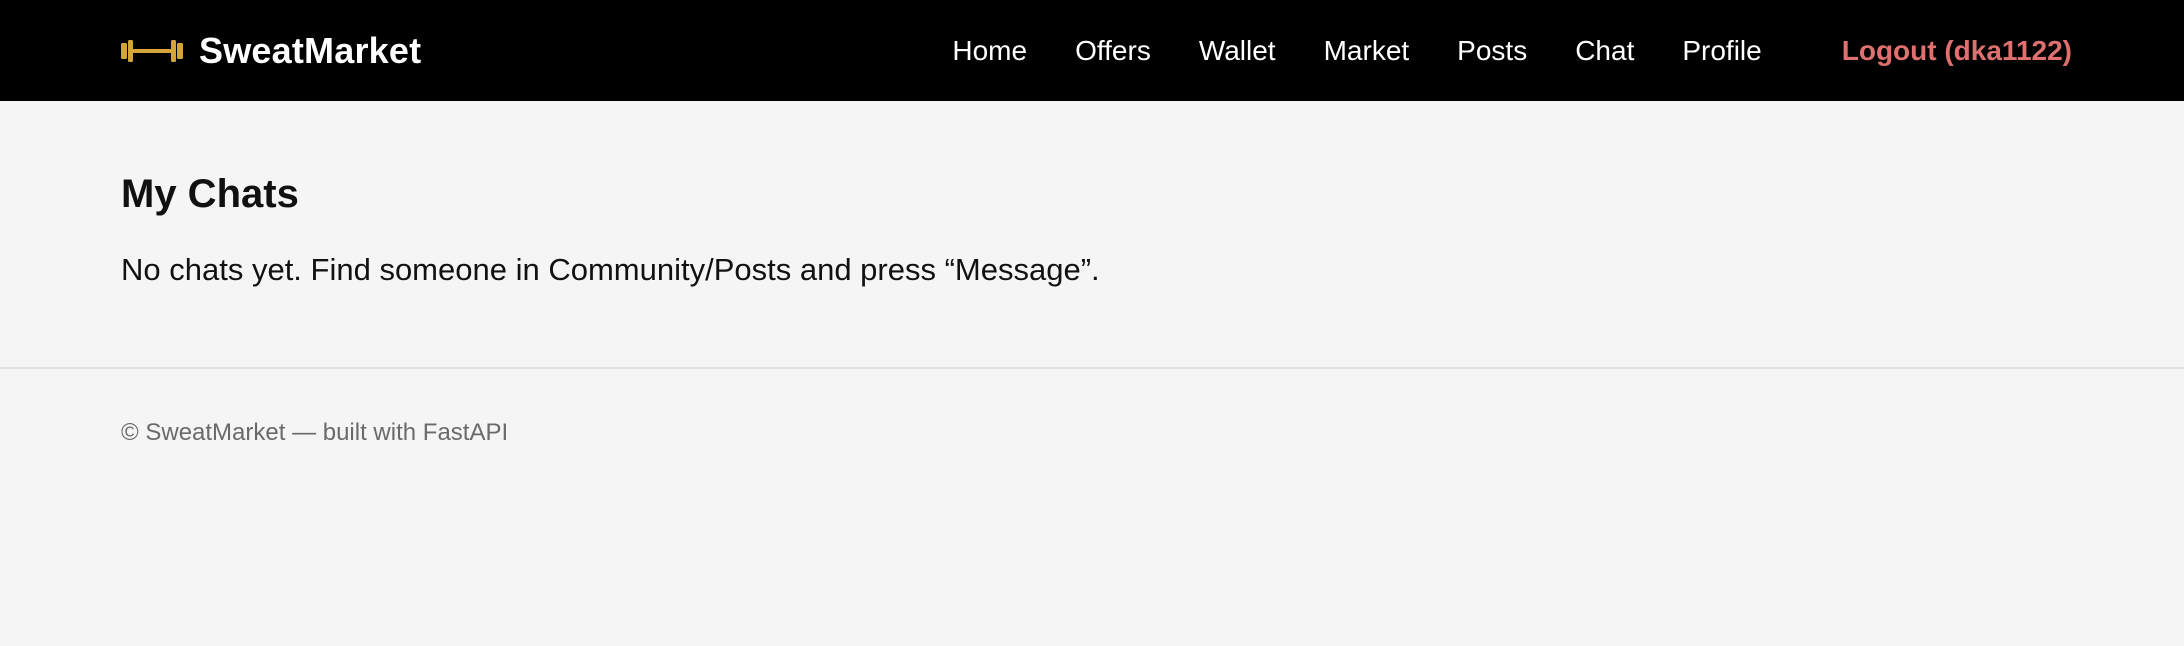  I want to click on nav-link-wallet: Wallet, so click(1237, 51).